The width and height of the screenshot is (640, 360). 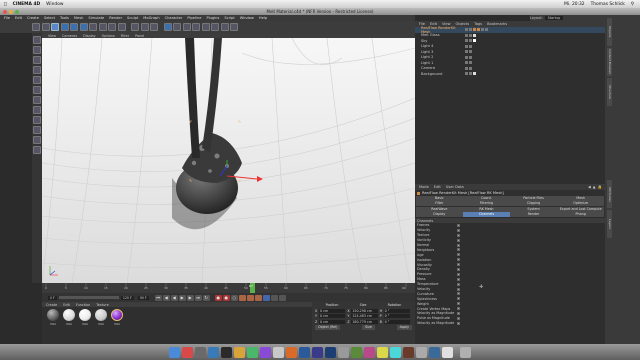 What do you see at coordinates (45, 27) in the screenshot?
I see `redo-icon` at bounding box center [45, 27].